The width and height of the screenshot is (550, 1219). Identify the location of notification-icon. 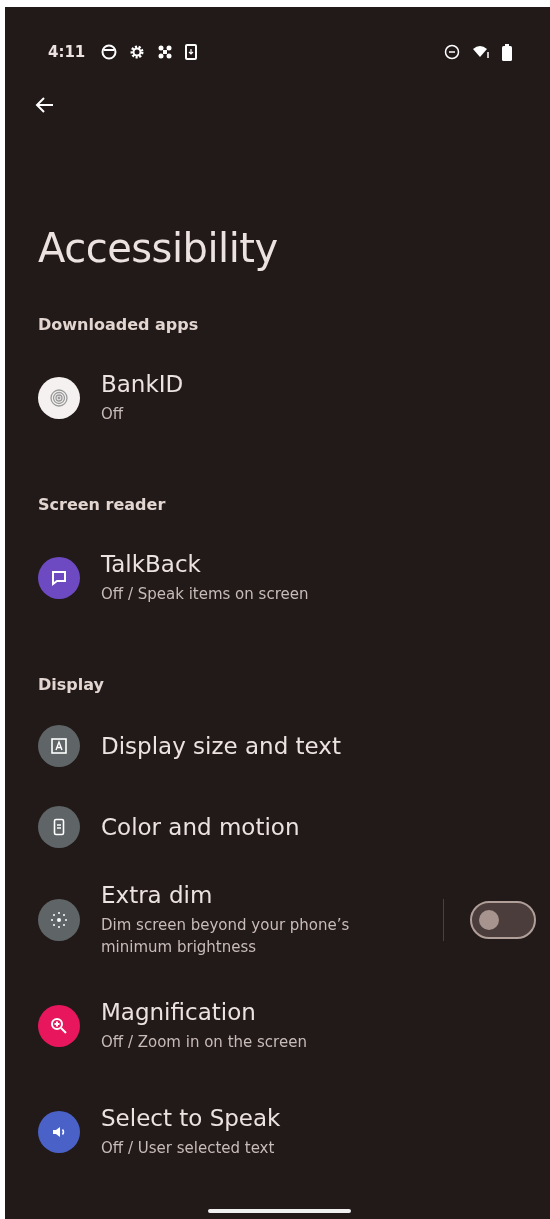
(109, 52).